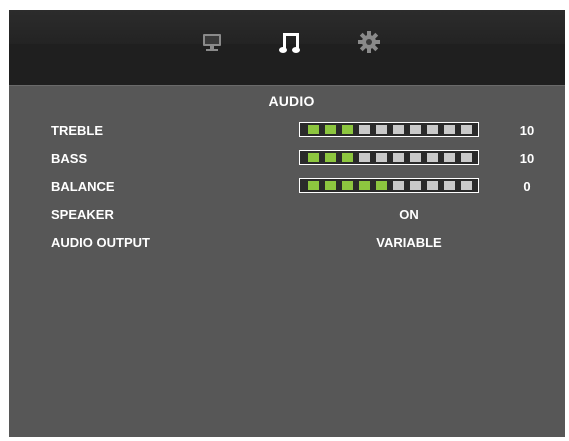  I want to click on treble-value: 10, so click(527, 130).